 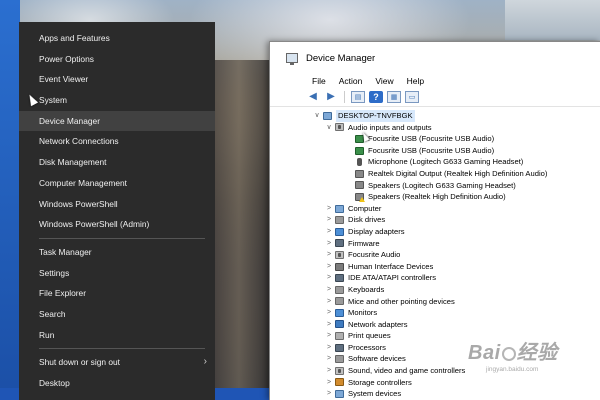 I want to click on menu-item-label: File Explorer, so click(x=63, y=293).